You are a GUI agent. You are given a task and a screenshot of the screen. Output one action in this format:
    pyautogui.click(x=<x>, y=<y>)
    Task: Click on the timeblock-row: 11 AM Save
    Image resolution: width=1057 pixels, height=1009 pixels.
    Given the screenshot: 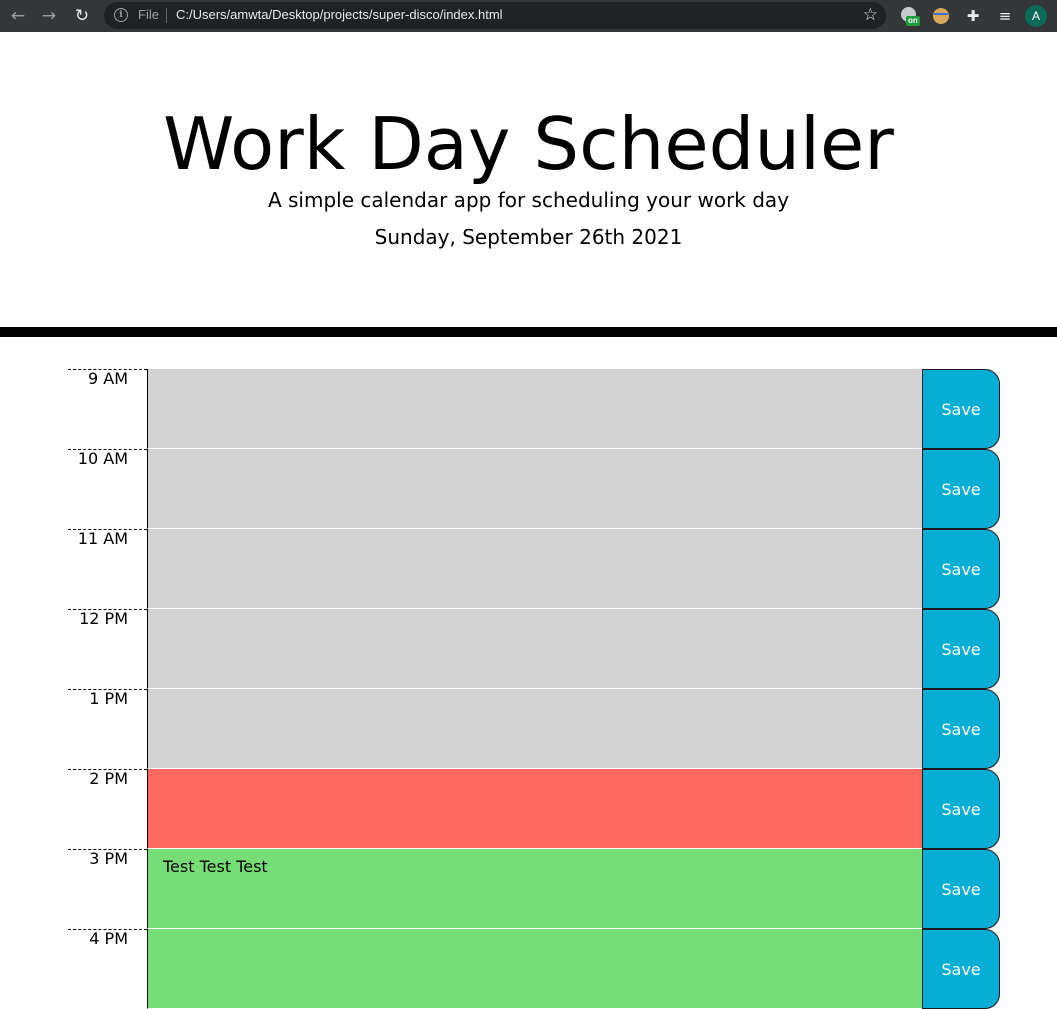 What is the action you would take?
    pyautogui.click(x=534, y=569)
    